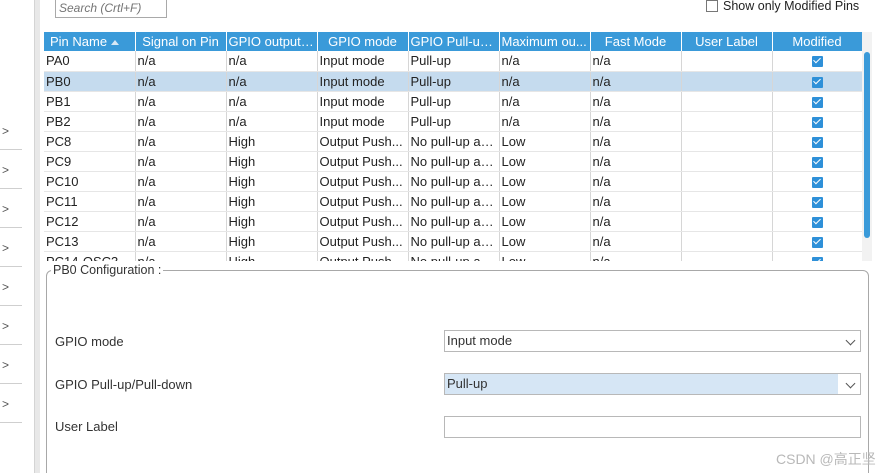 This screenshot has height=473, width=892. I want to click on table-cell-pin: PC9, so click(90, 161).